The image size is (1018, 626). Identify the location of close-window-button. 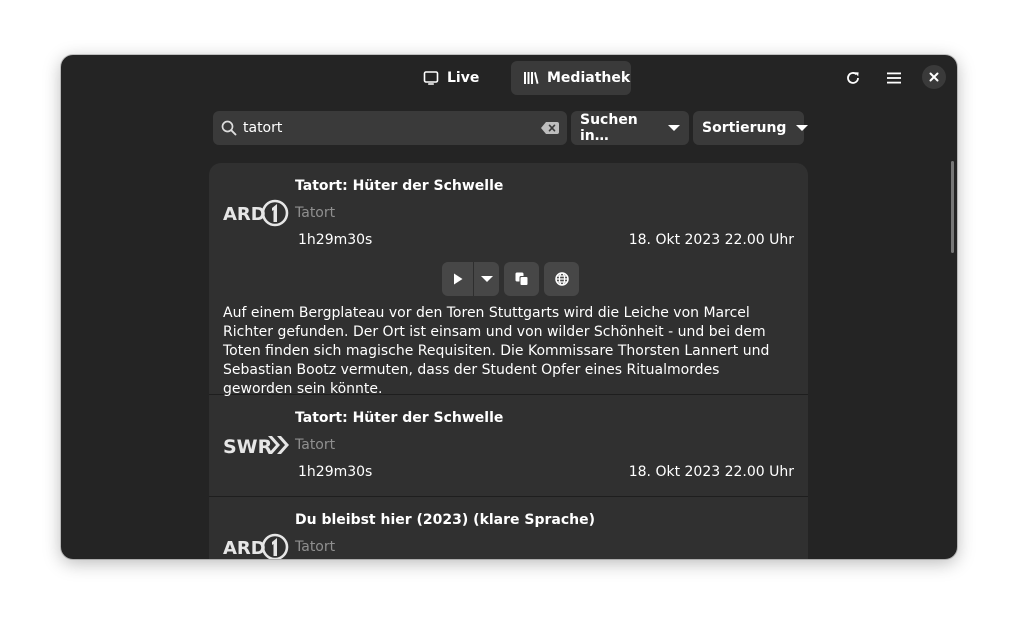
(934, 77).